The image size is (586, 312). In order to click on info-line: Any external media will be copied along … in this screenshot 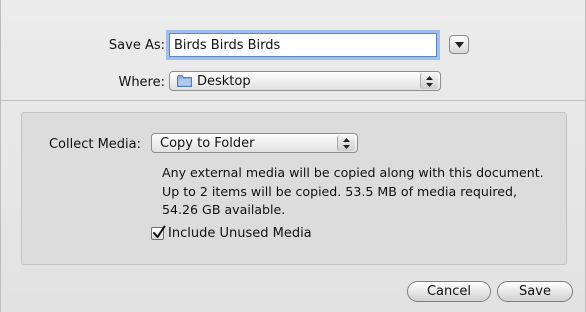, I will do `click(353, 172)`.